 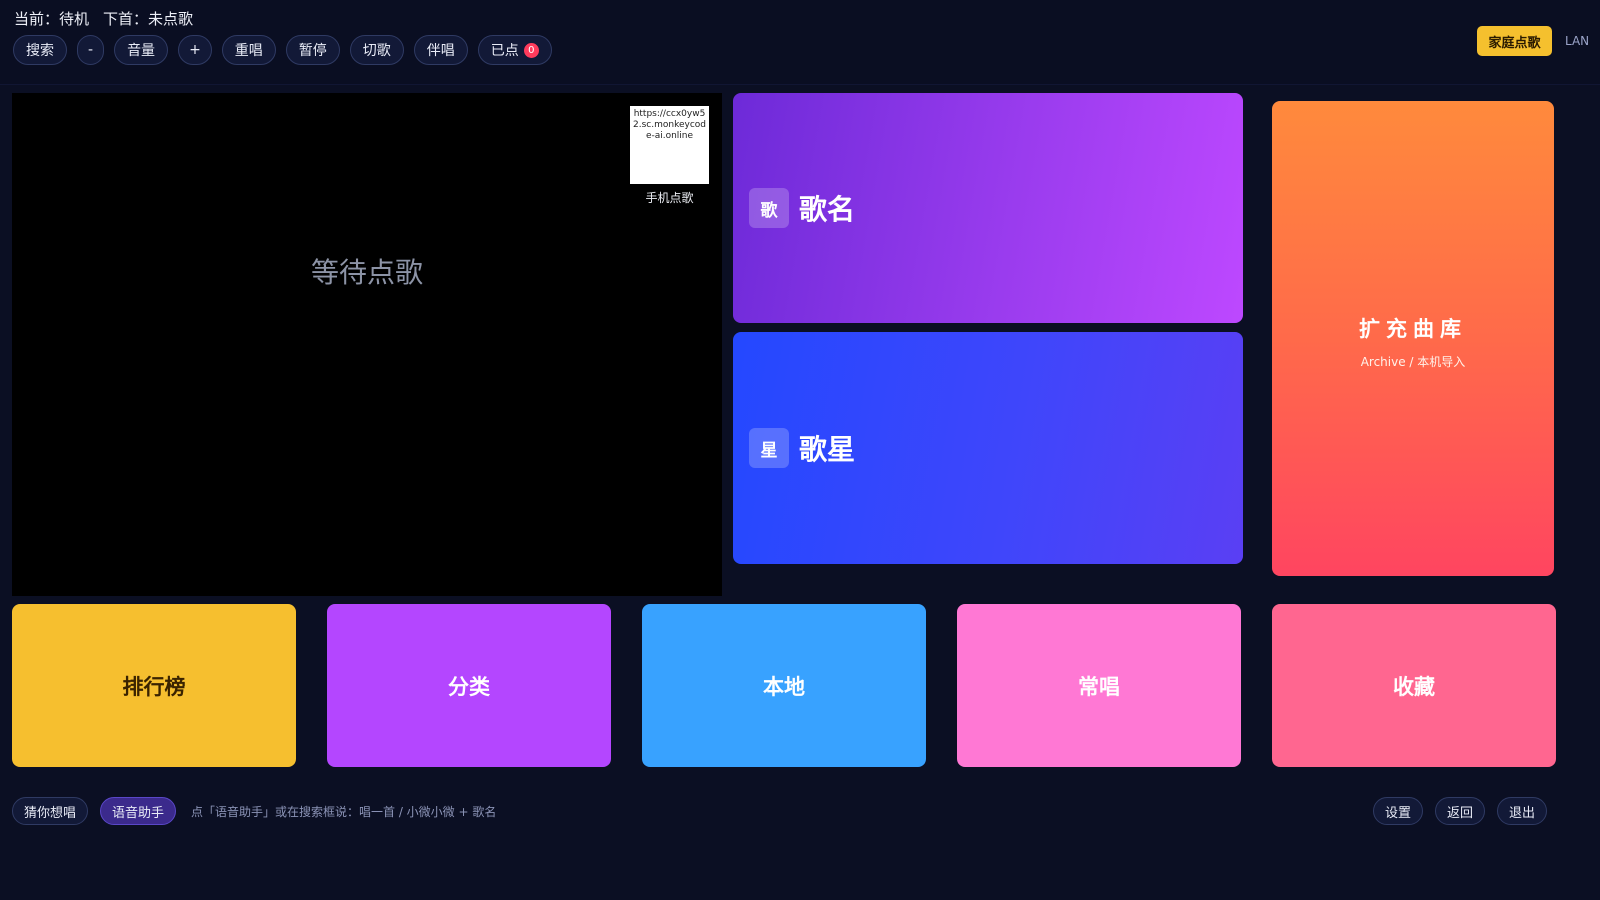 I want to click on tile-rankings: 排行榜, so click(x=154, y=685).